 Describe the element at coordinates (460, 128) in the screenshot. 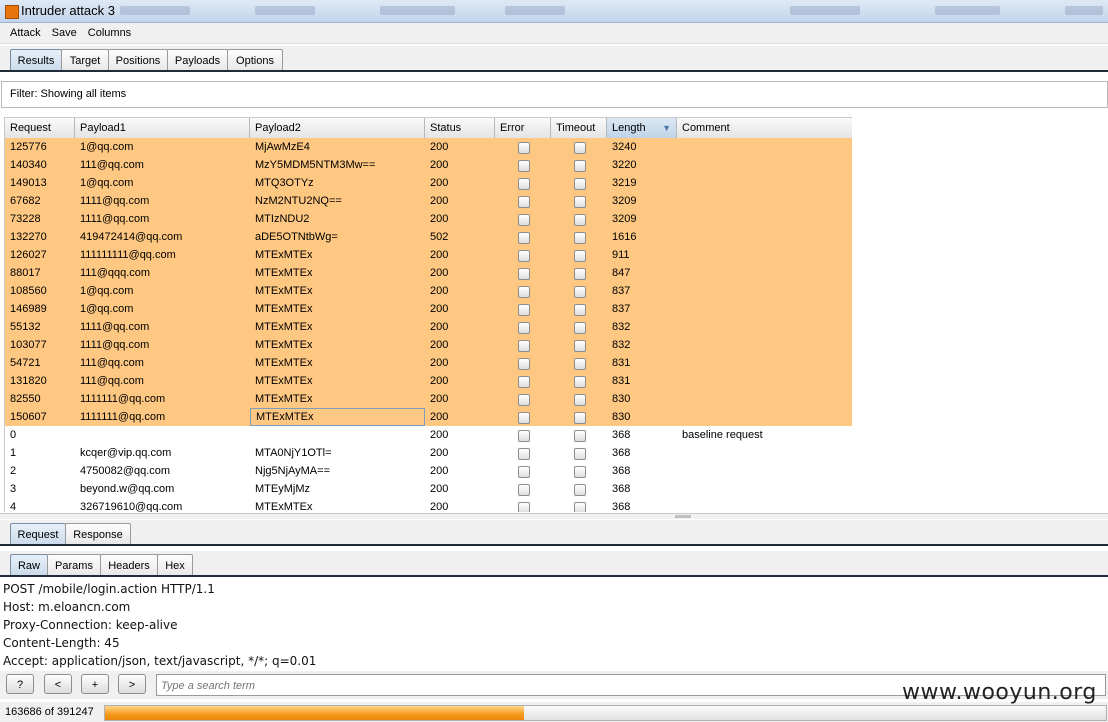

I see `column-header-status: Status` at that location.